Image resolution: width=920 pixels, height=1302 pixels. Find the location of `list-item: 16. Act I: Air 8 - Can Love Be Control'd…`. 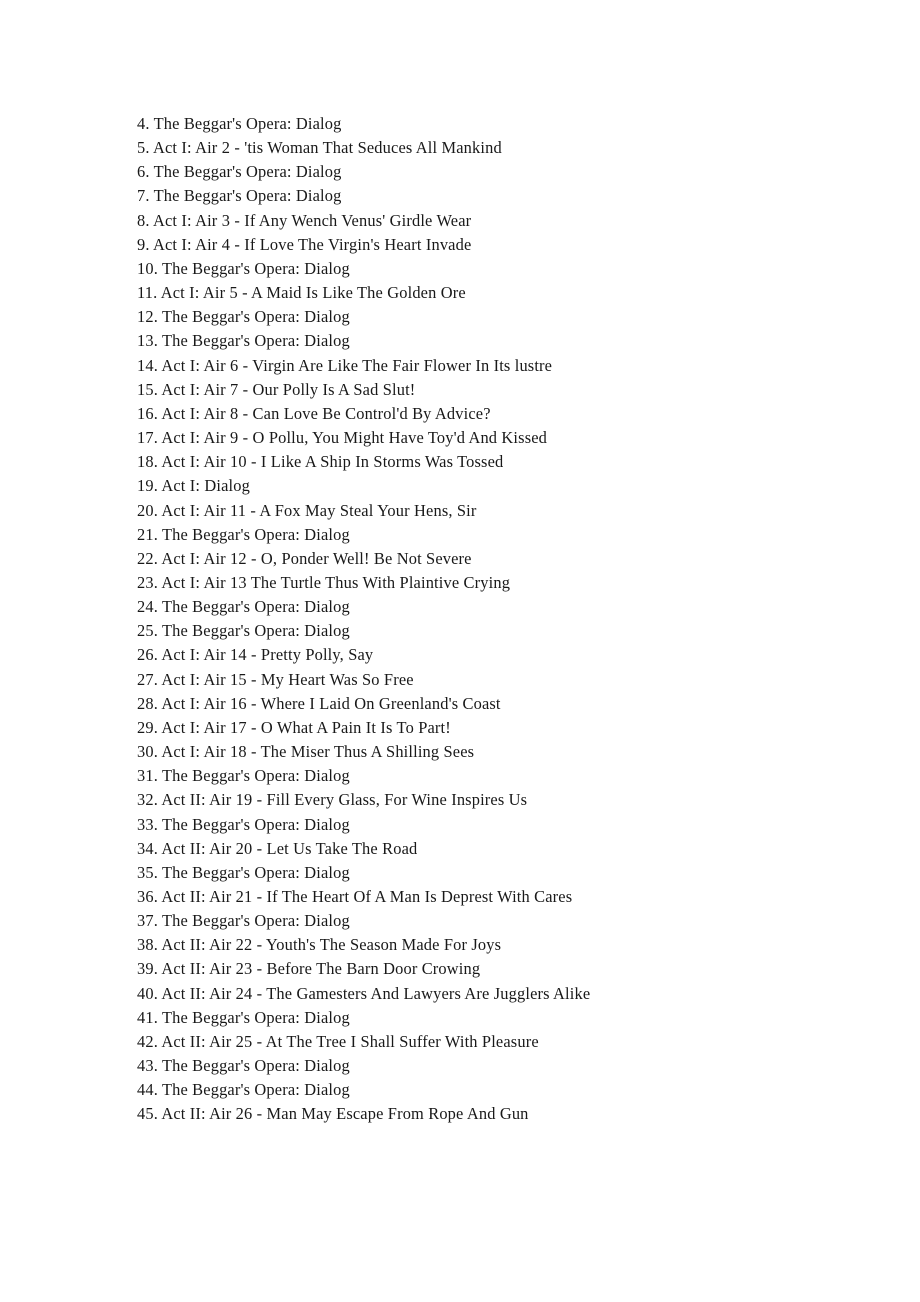

list-item: 16. Act I: Air 8 - Can Love Be Control'd… is located at coordinates (314, 413).